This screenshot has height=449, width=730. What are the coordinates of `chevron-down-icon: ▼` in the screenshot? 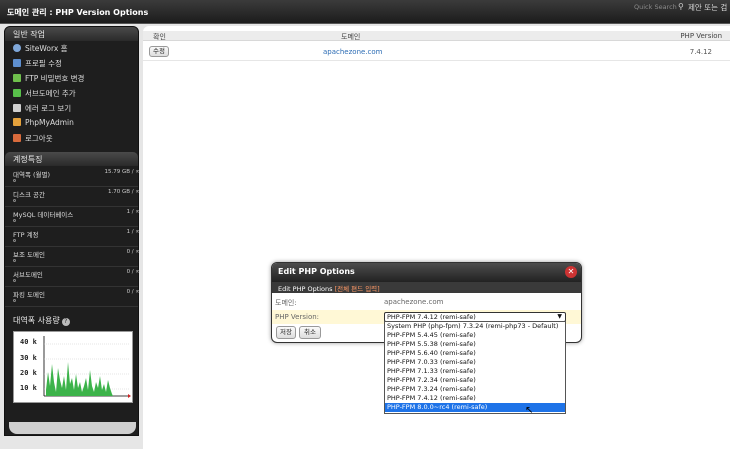 It's located at (559, 316).